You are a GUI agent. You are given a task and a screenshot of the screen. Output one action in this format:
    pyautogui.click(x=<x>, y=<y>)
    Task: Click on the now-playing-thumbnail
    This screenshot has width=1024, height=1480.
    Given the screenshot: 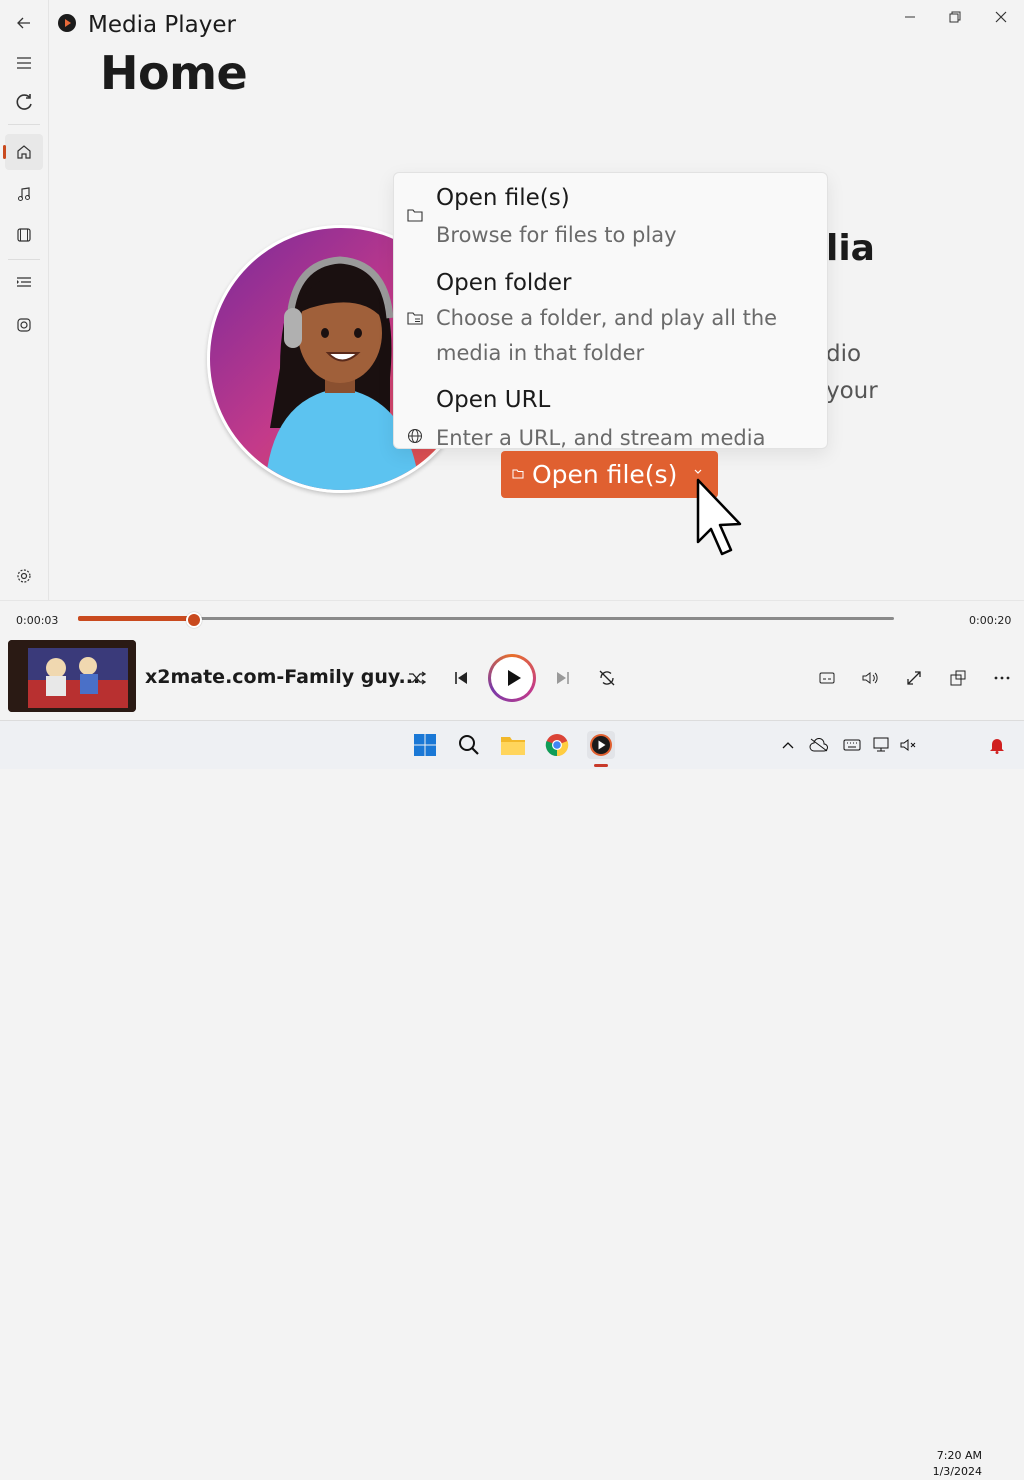 What is the action you would take?
    pyautogui.click(x=72, y=676)
    